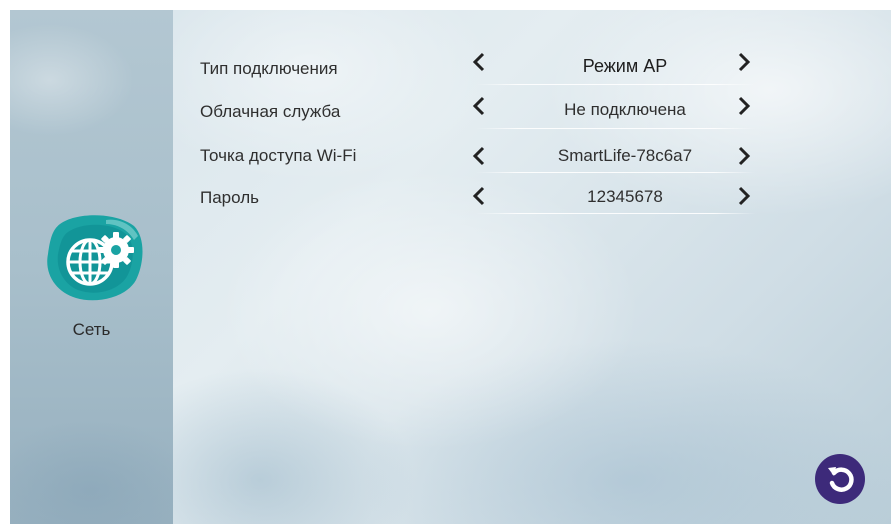 This screenshot has width=893, height=526. I want to click on back-button, so click(840, 479).